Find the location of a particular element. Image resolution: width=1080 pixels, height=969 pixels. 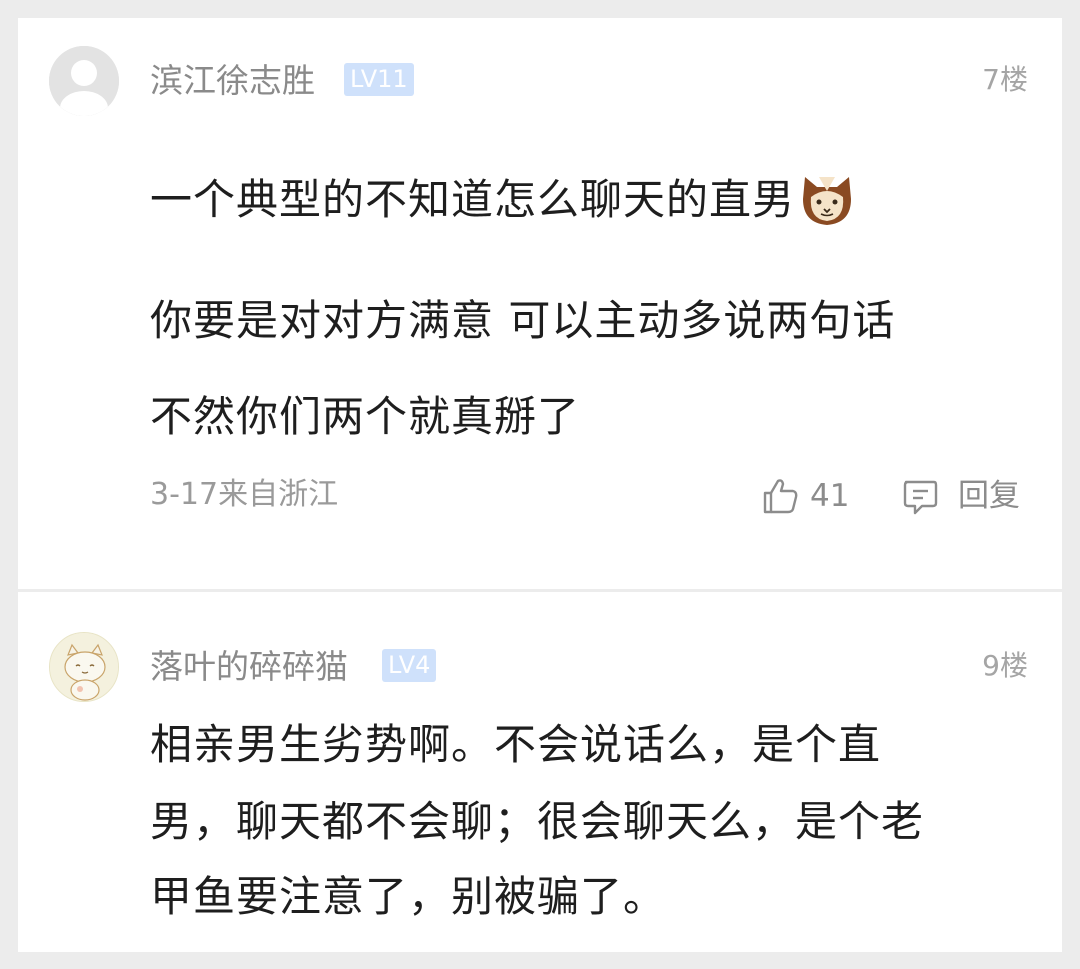

reply-button: 回复 is located at coordinates (960, 496).